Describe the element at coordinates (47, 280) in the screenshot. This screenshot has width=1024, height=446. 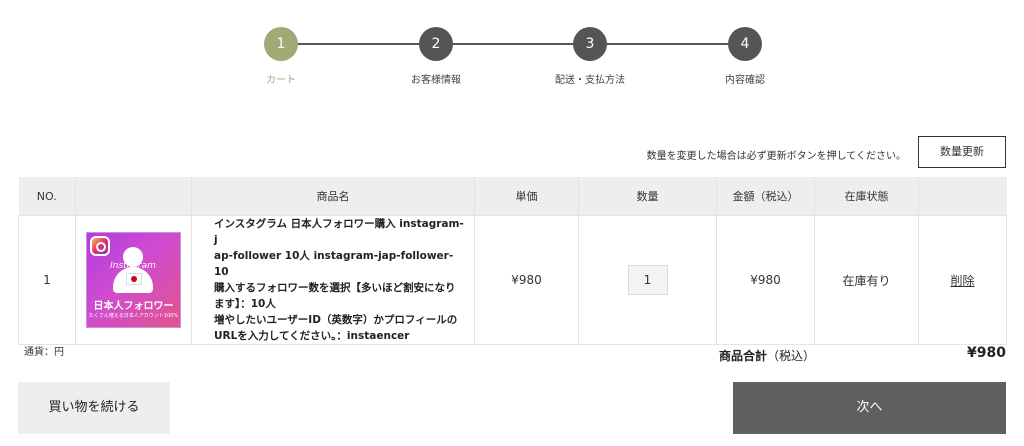
I see `row-no: 1` at that location.